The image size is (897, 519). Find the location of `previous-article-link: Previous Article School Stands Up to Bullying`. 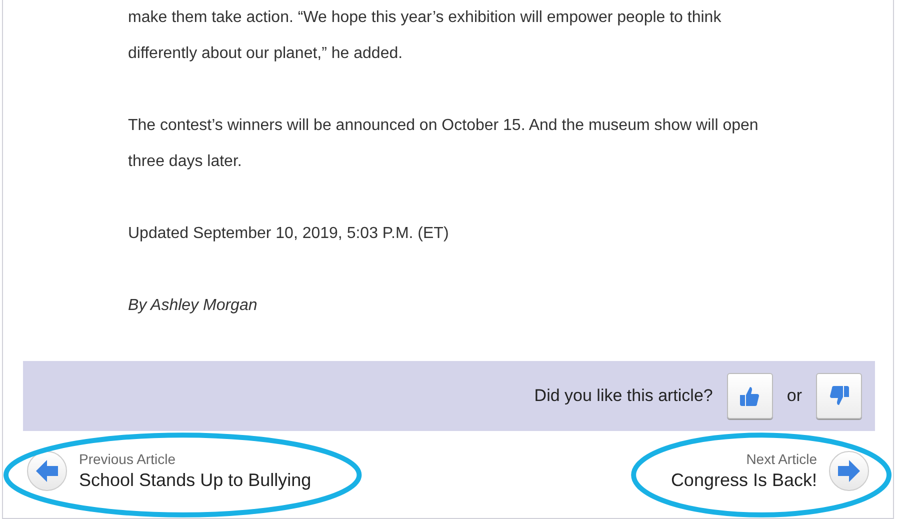

previous-article-link: Previous Article School Stands Up to Bullying is located at coordinates (169, 471).